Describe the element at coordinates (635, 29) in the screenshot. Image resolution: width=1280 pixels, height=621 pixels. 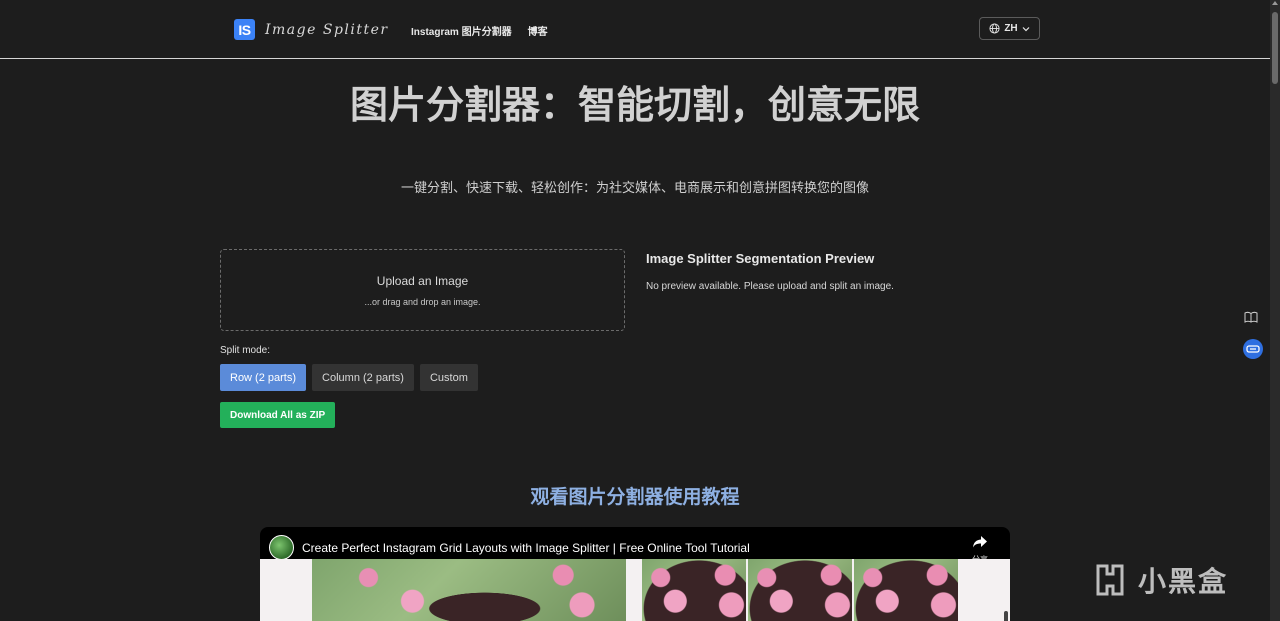
I see `top-nav-bar: IS Image Splitter Instagram 图片分割器 博客 ZH` at that location.